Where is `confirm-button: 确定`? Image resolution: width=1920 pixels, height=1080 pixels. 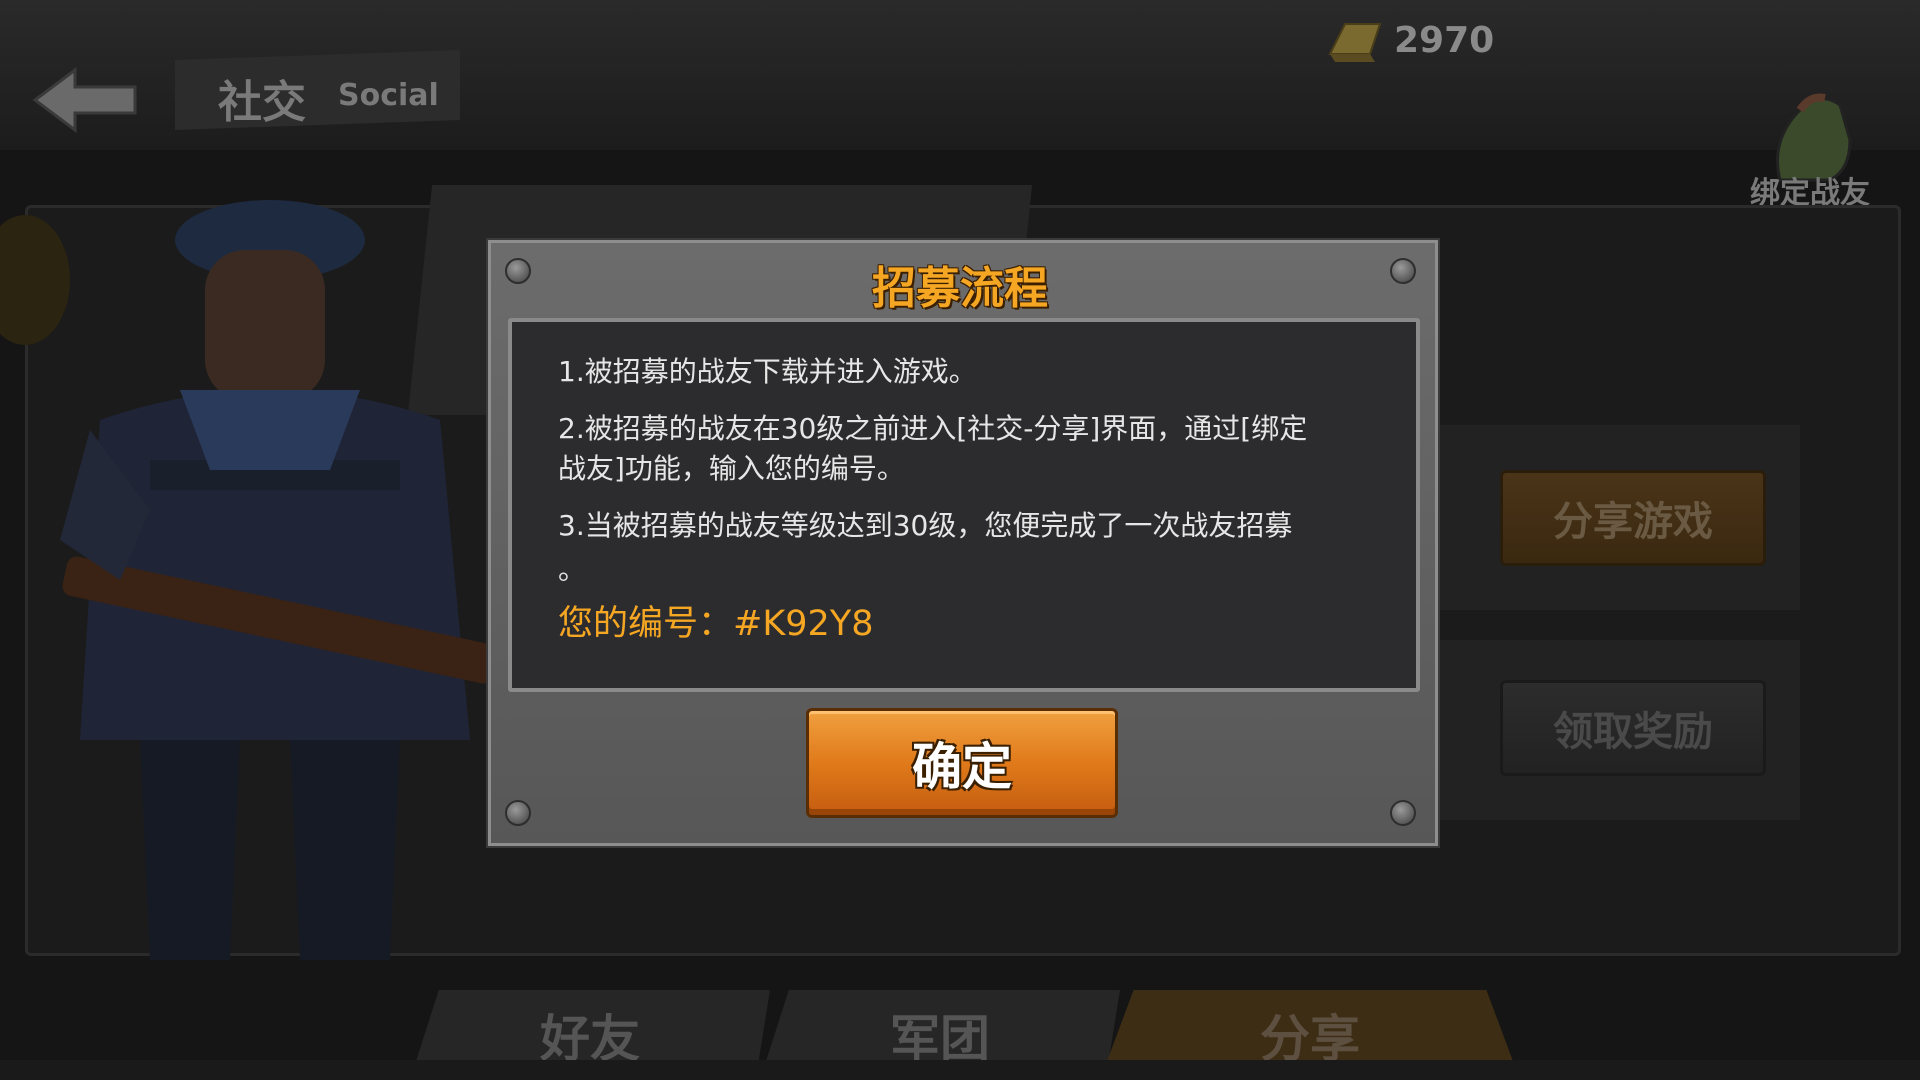 confirm-button: 确定 is located at coordinates (962, 763).